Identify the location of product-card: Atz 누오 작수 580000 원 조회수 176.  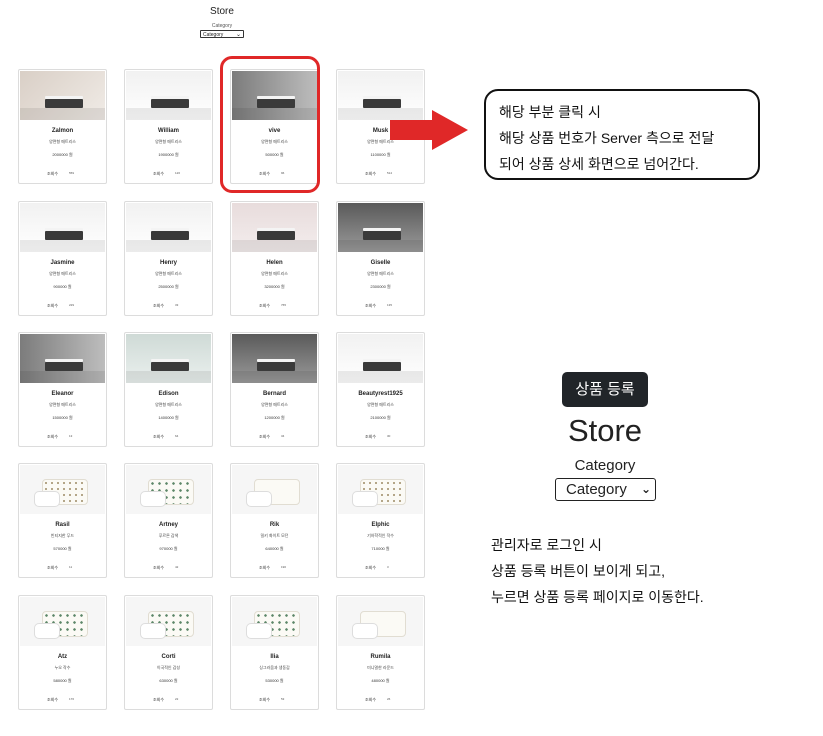
(62, 652).